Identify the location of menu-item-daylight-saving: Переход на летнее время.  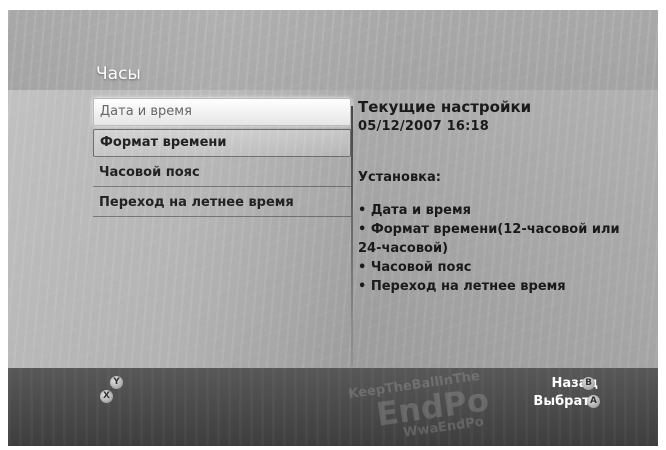
(222, 203).